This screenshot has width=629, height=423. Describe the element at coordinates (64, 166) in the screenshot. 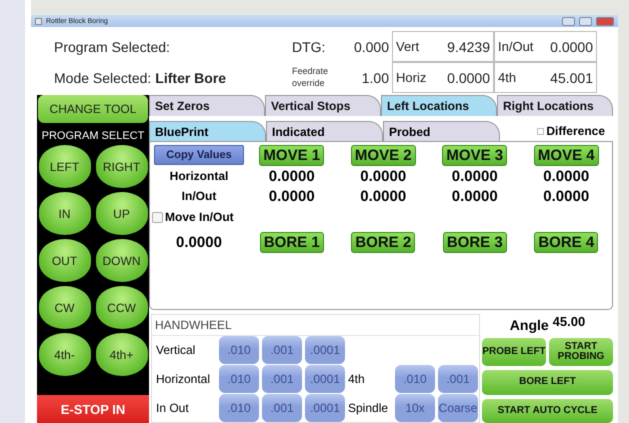

I see `jog-button: LEFT` at that location.